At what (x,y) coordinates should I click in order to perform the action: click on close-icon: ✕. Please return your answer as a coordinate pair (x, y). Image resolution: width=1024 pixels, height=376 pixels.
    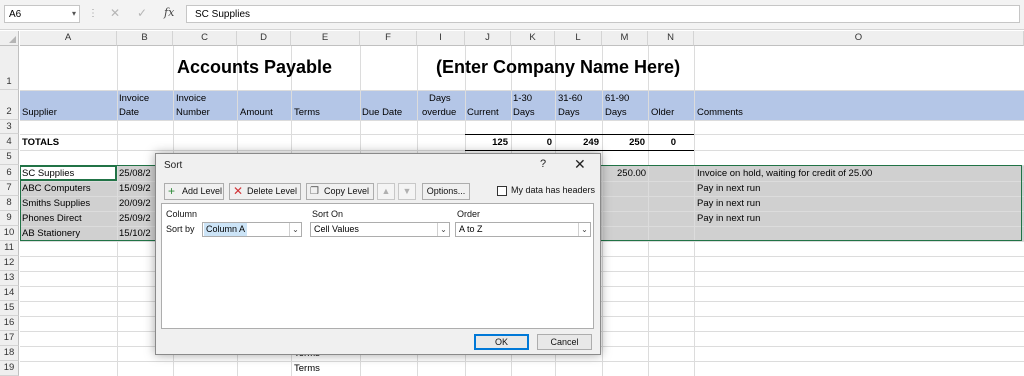
    Looking at the image, I should click on (580, 164).